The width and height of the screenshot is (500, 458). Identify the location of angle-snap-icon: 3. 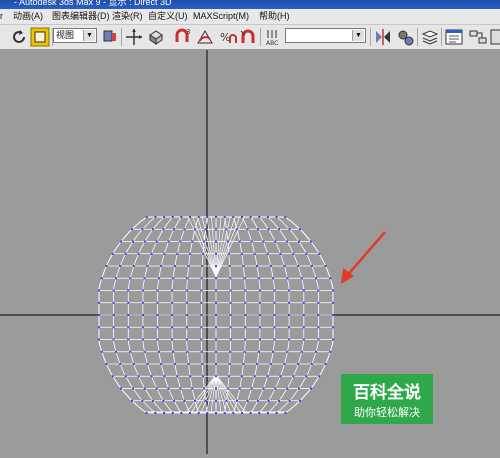
(182, 37).